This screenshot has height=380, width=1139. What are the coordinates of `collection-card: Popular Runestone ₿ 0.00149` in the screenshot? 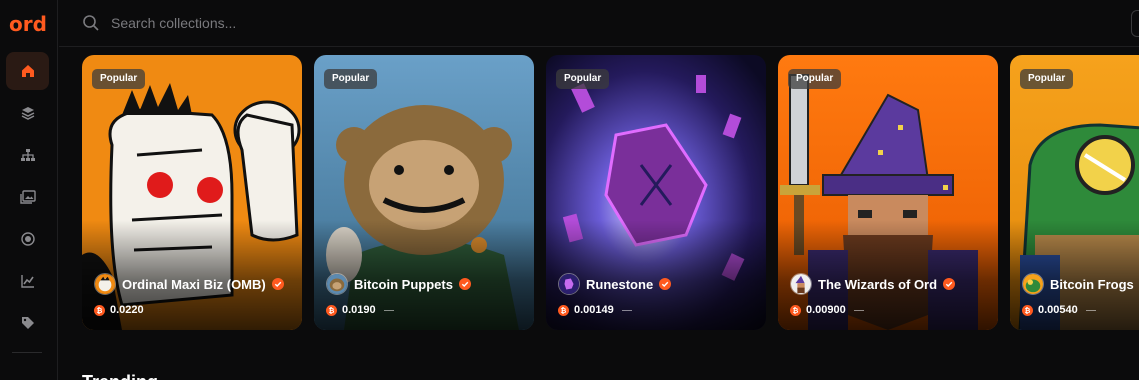 It's located at (656, 192).